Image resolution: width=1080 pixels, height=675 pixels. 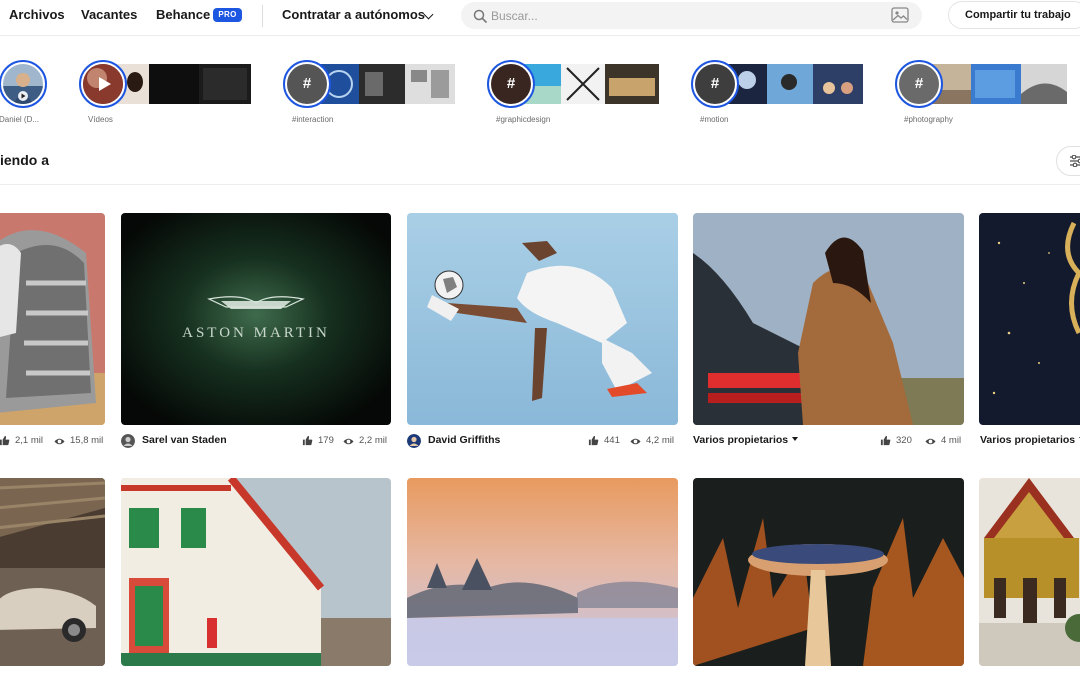 I want to click on story-label: #photography, so click(x=928, y=119).